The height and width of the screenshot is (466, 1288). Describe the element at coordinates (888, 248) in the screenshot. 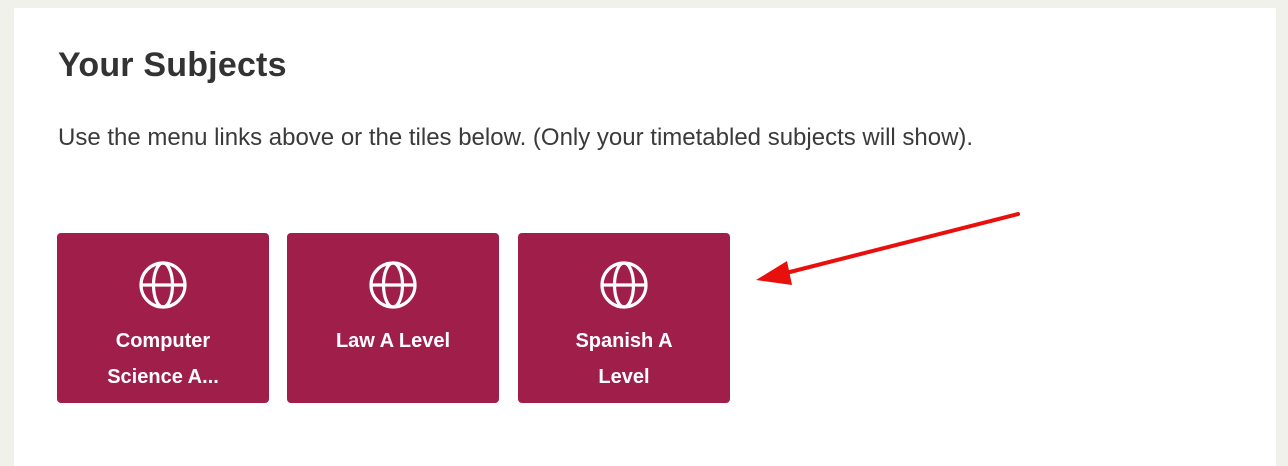

I see `annotation-arrow` at that location.